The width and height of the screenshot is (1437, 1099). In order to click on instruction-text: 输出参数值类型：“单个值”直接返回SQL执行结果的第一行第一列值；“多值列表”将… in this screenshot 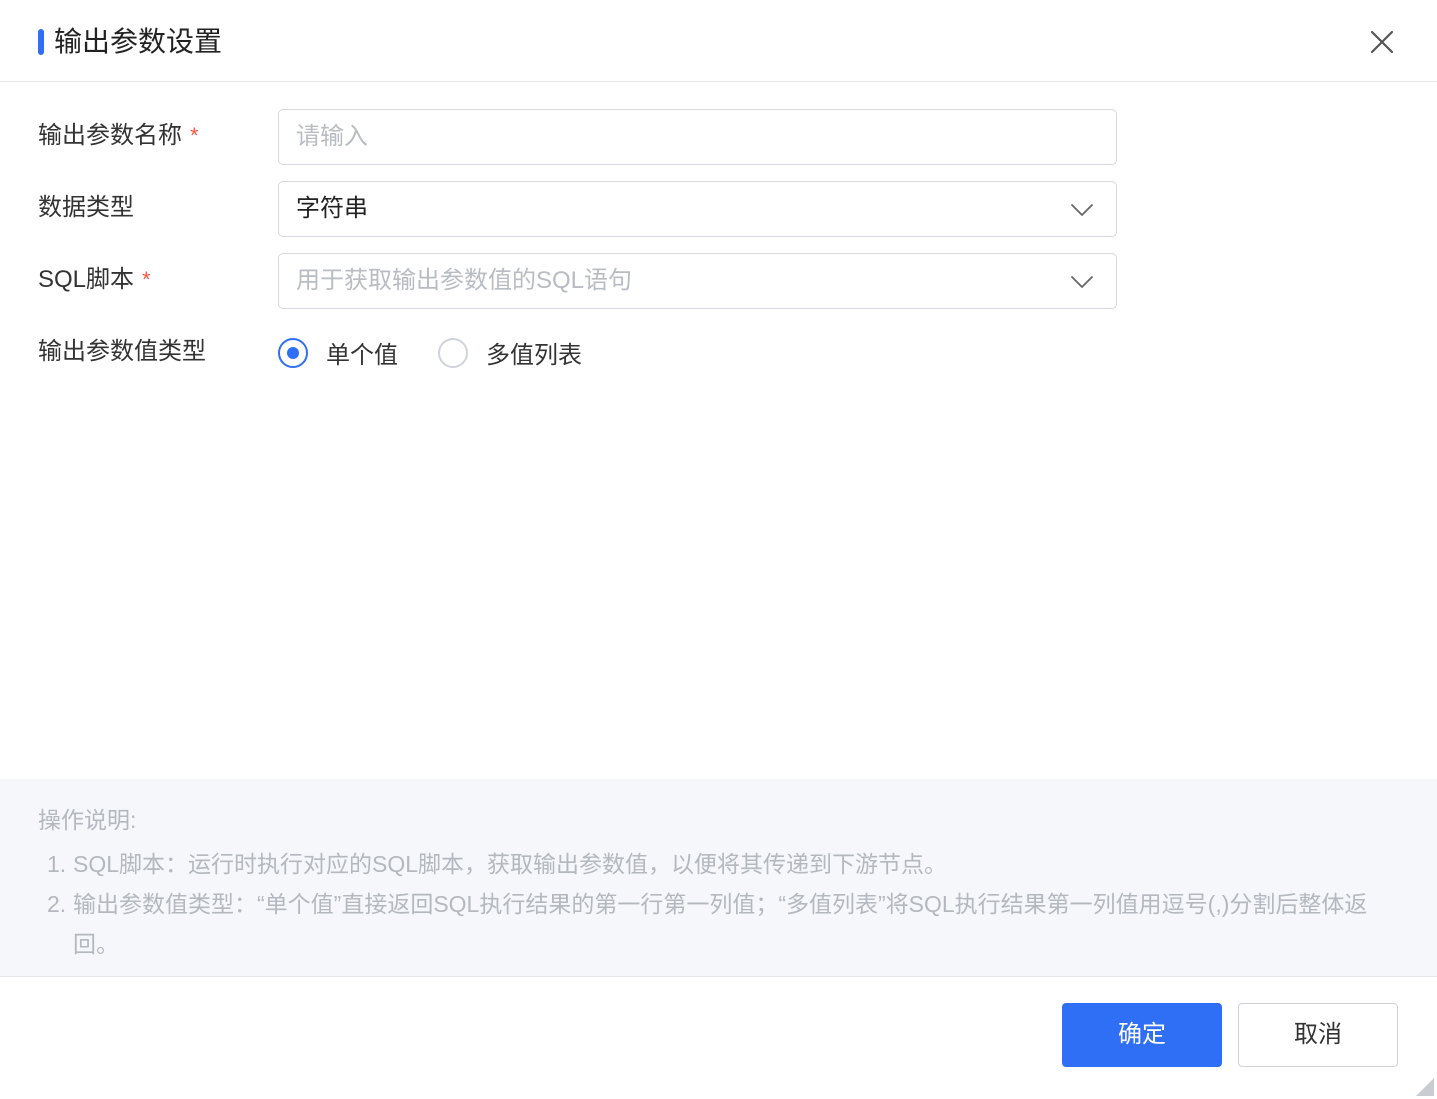, I will do `click(720, 924)`.